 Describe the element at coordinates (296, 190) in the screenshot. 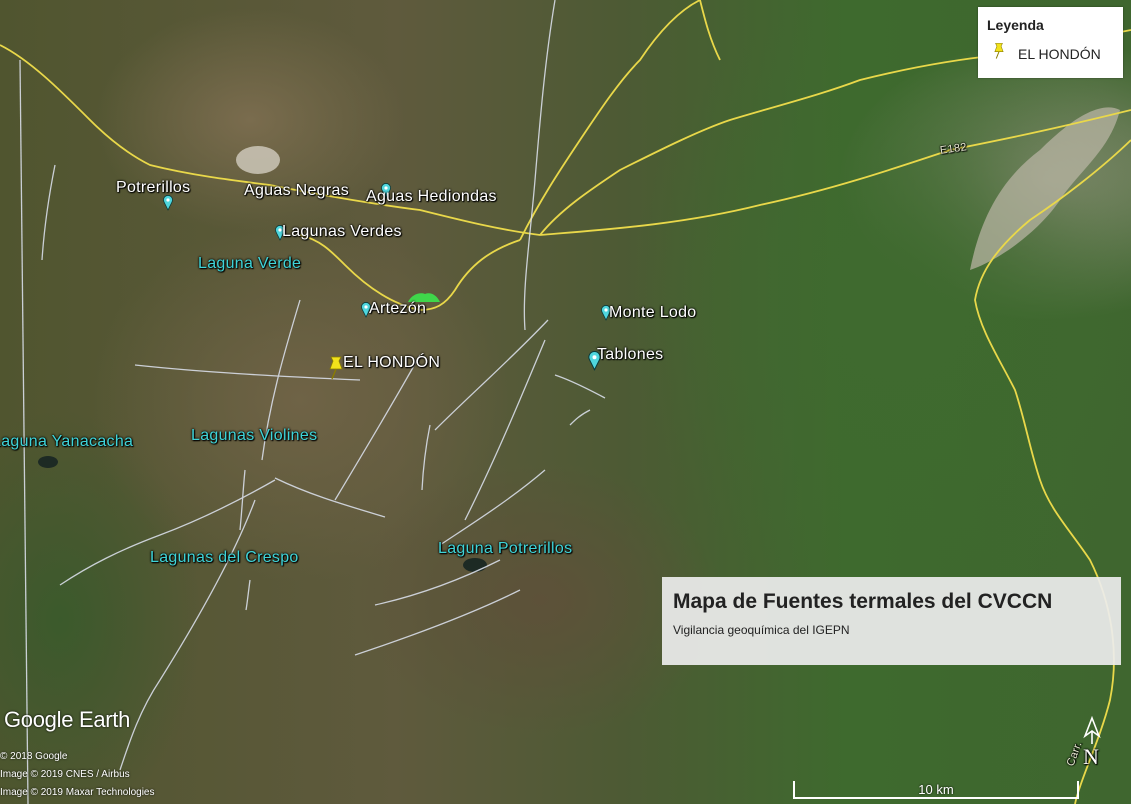

I see `place-label-aguas-negras: Aguas Negras` at that location.